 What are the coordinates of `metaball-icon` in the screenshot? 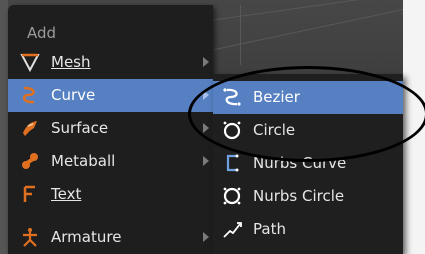 It's located at (30, 161).